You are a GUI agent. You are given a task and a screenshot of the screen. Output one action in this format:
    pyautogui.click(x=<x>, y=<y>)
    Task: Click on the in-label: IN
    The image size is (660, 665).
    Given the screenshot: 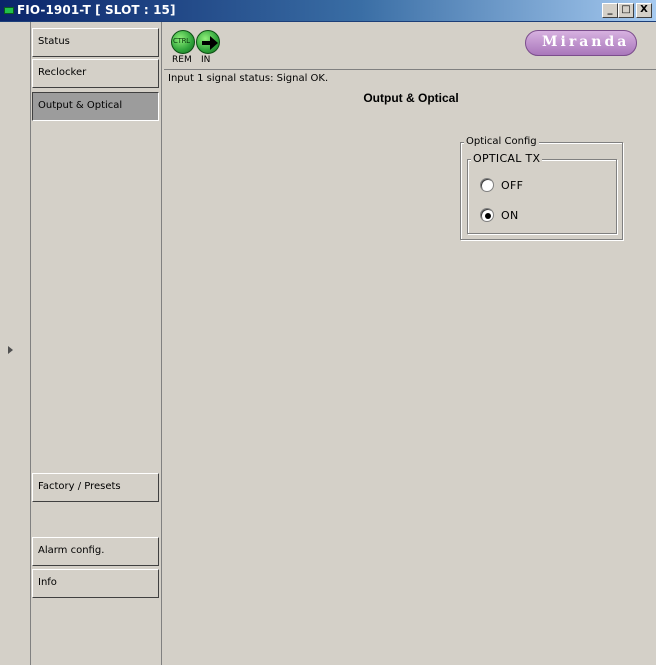 What is the action you would take?
    pyautogui.click(x=206, y=60)
    